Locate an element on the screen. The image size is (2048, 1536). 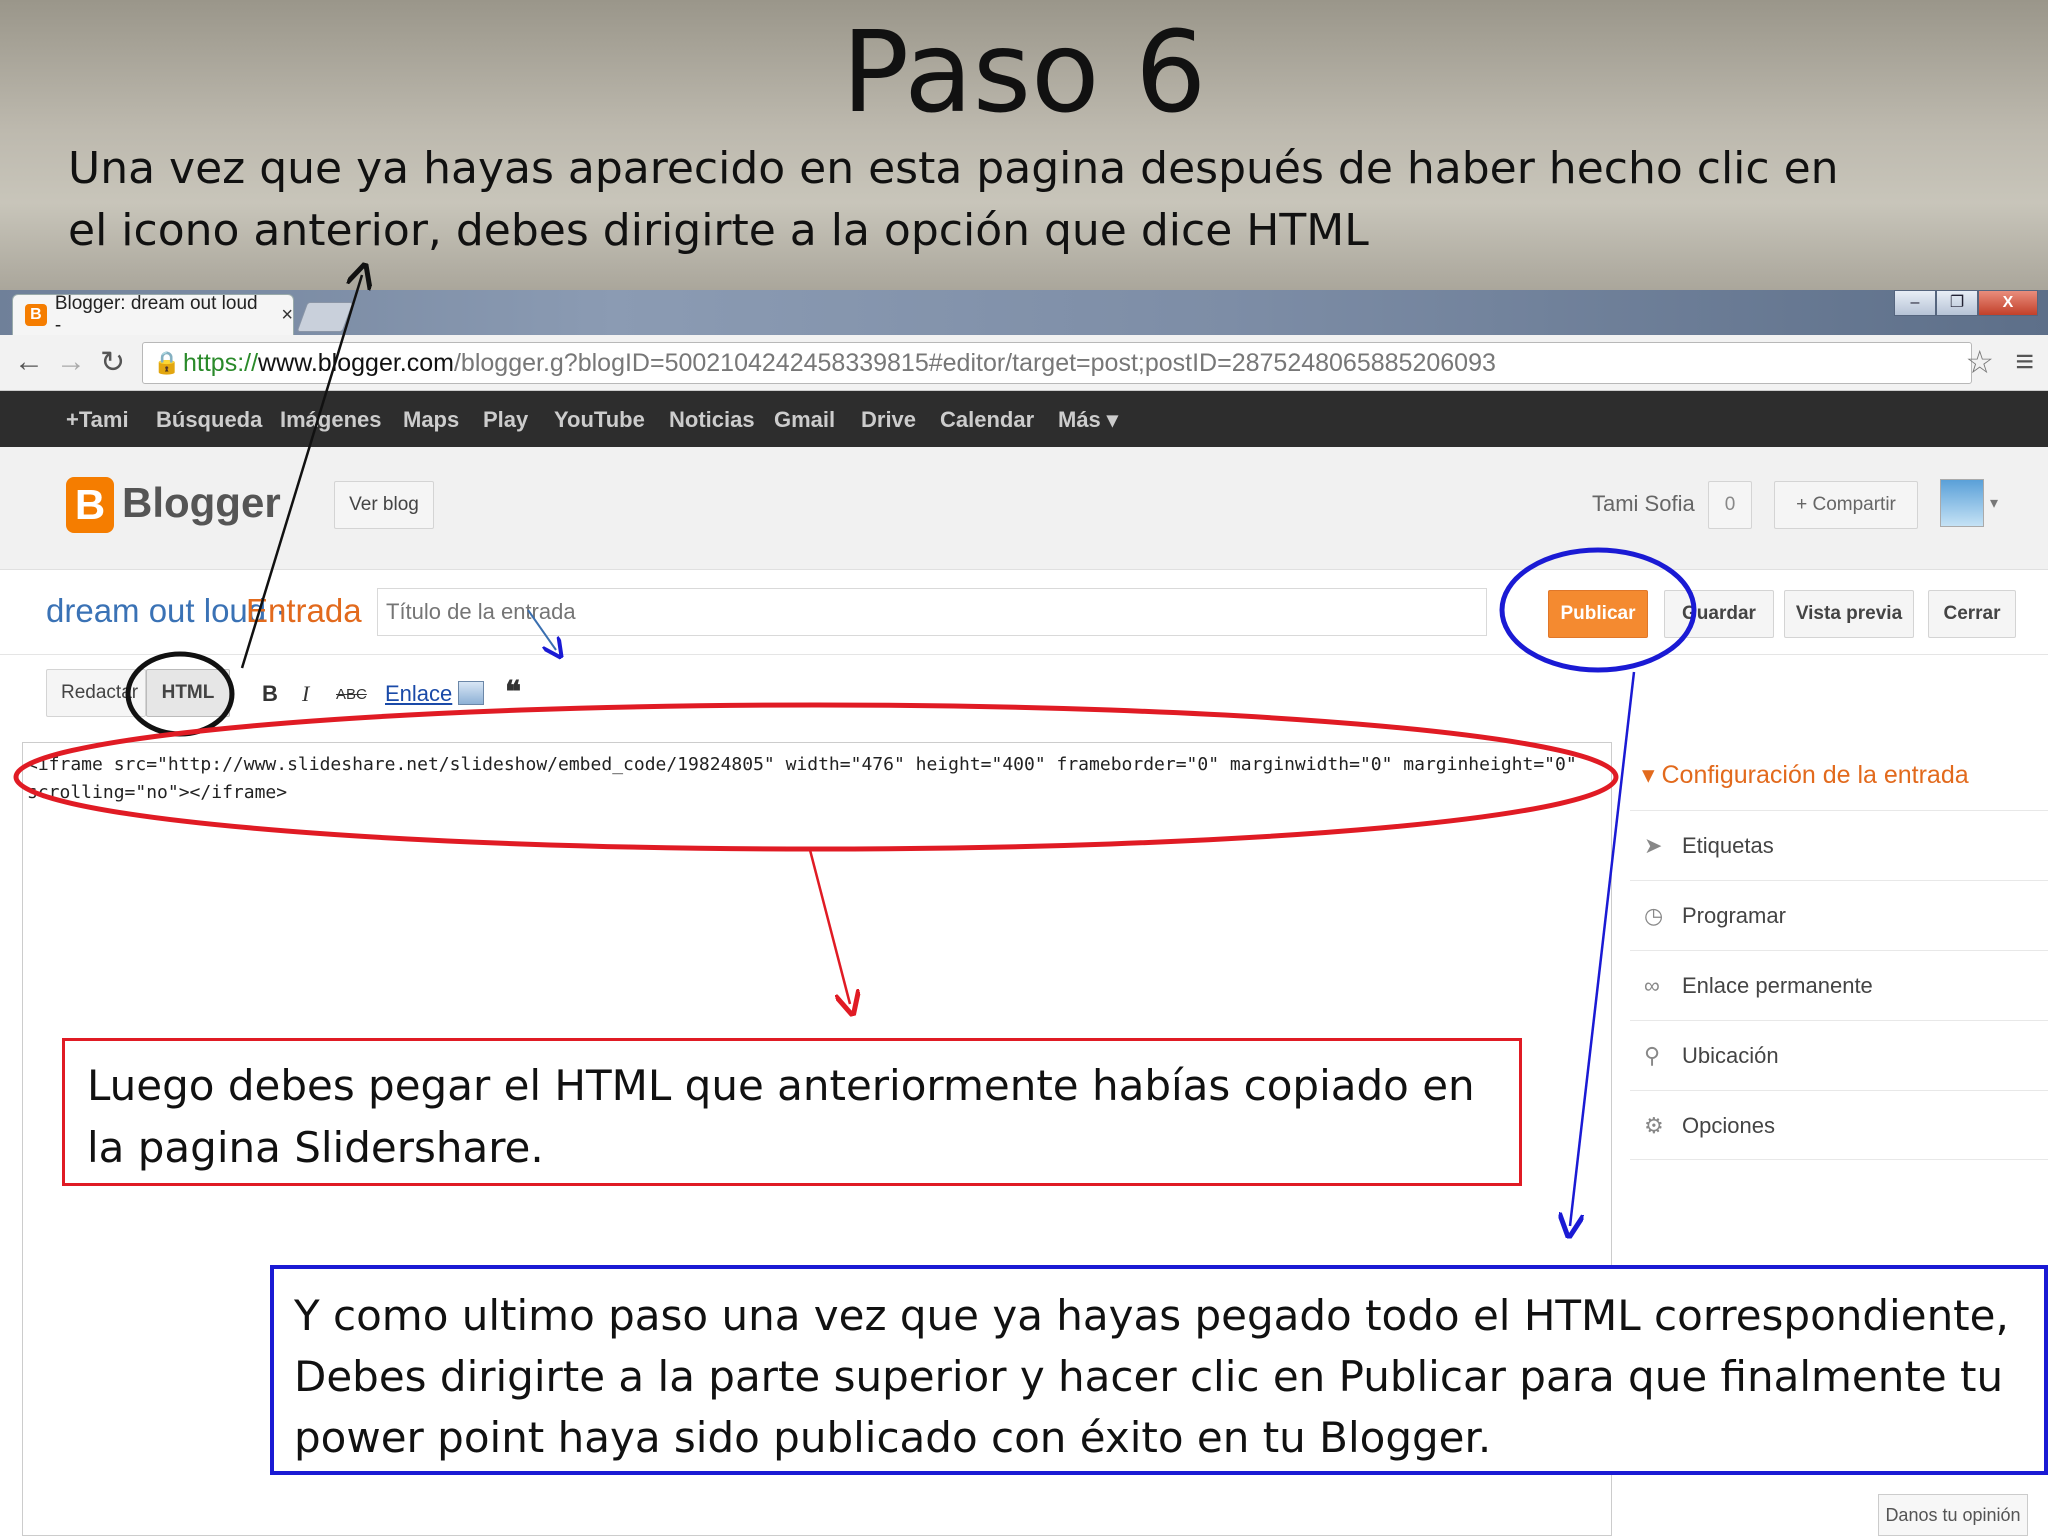
entry-label: Entrada is located at coordinates (304, 610).